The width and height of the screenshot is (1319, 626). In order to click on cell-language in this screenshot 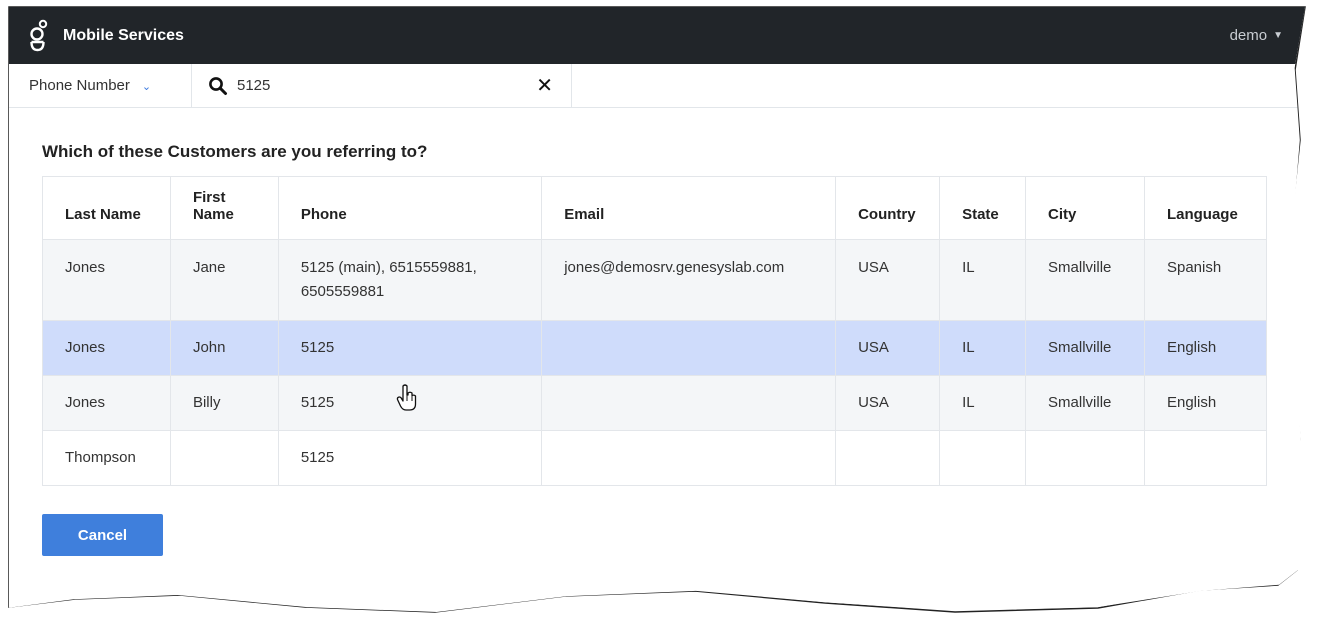, I will do `click(1205, 458)`.